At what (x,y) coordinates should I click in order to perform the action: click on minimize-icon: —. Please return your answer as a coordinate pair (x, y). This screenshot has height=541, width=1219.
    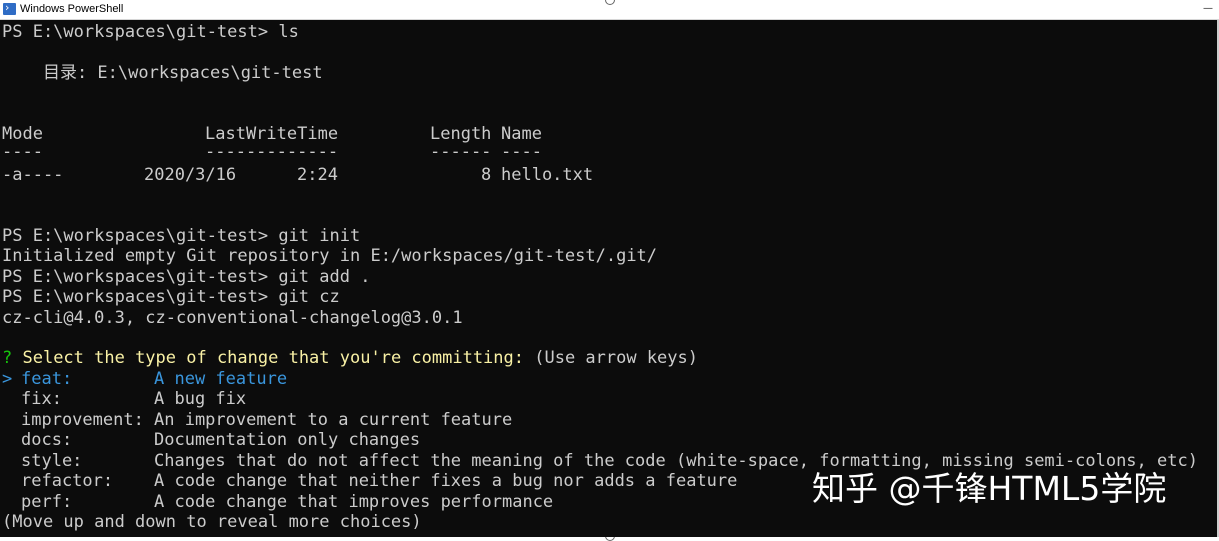
    Looking at the image, I should click on (1208, 9).